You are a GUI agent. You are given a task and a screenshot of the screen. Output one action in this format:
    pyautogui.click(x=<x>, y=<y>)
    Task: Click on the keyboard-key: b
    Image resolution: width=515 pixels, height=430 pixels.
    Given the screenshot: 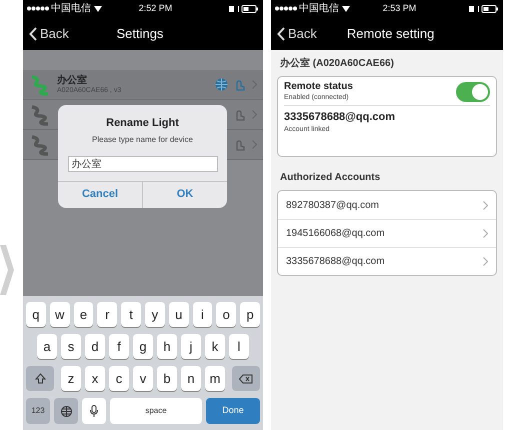 What is the action you would take?
    pyautogui.click(x=167, y=378)
    